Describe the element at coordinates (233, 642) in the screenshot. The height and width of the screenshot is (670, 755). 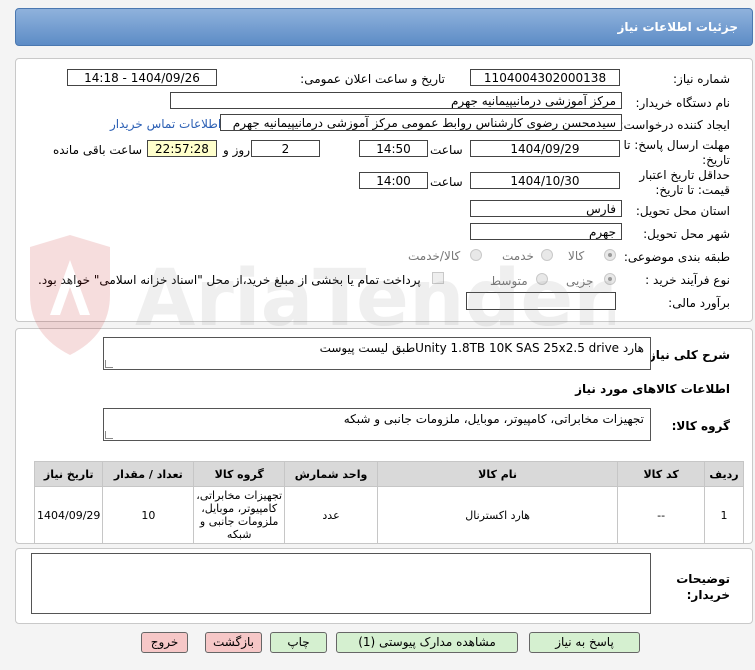
I see `back-button: بازگشت` at that location.